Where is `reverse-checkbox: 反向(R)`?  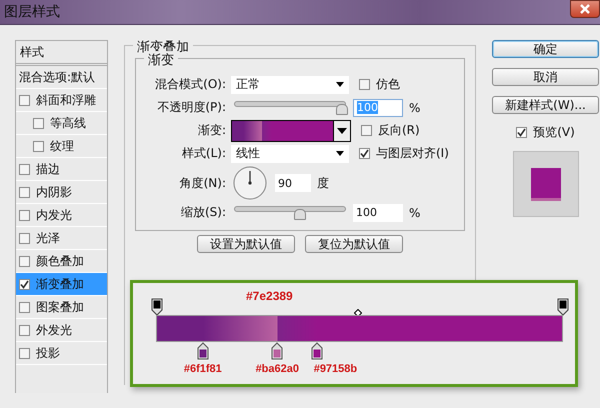
reverse-checkbox: 反向(R) is located at coordinates (390, 130).